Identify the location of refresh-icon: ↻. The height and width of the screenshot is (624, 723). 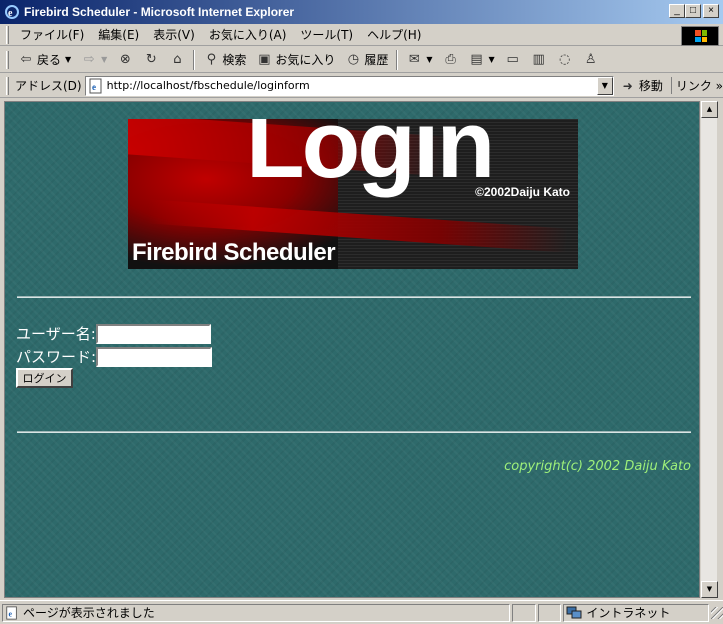
(151, 59).